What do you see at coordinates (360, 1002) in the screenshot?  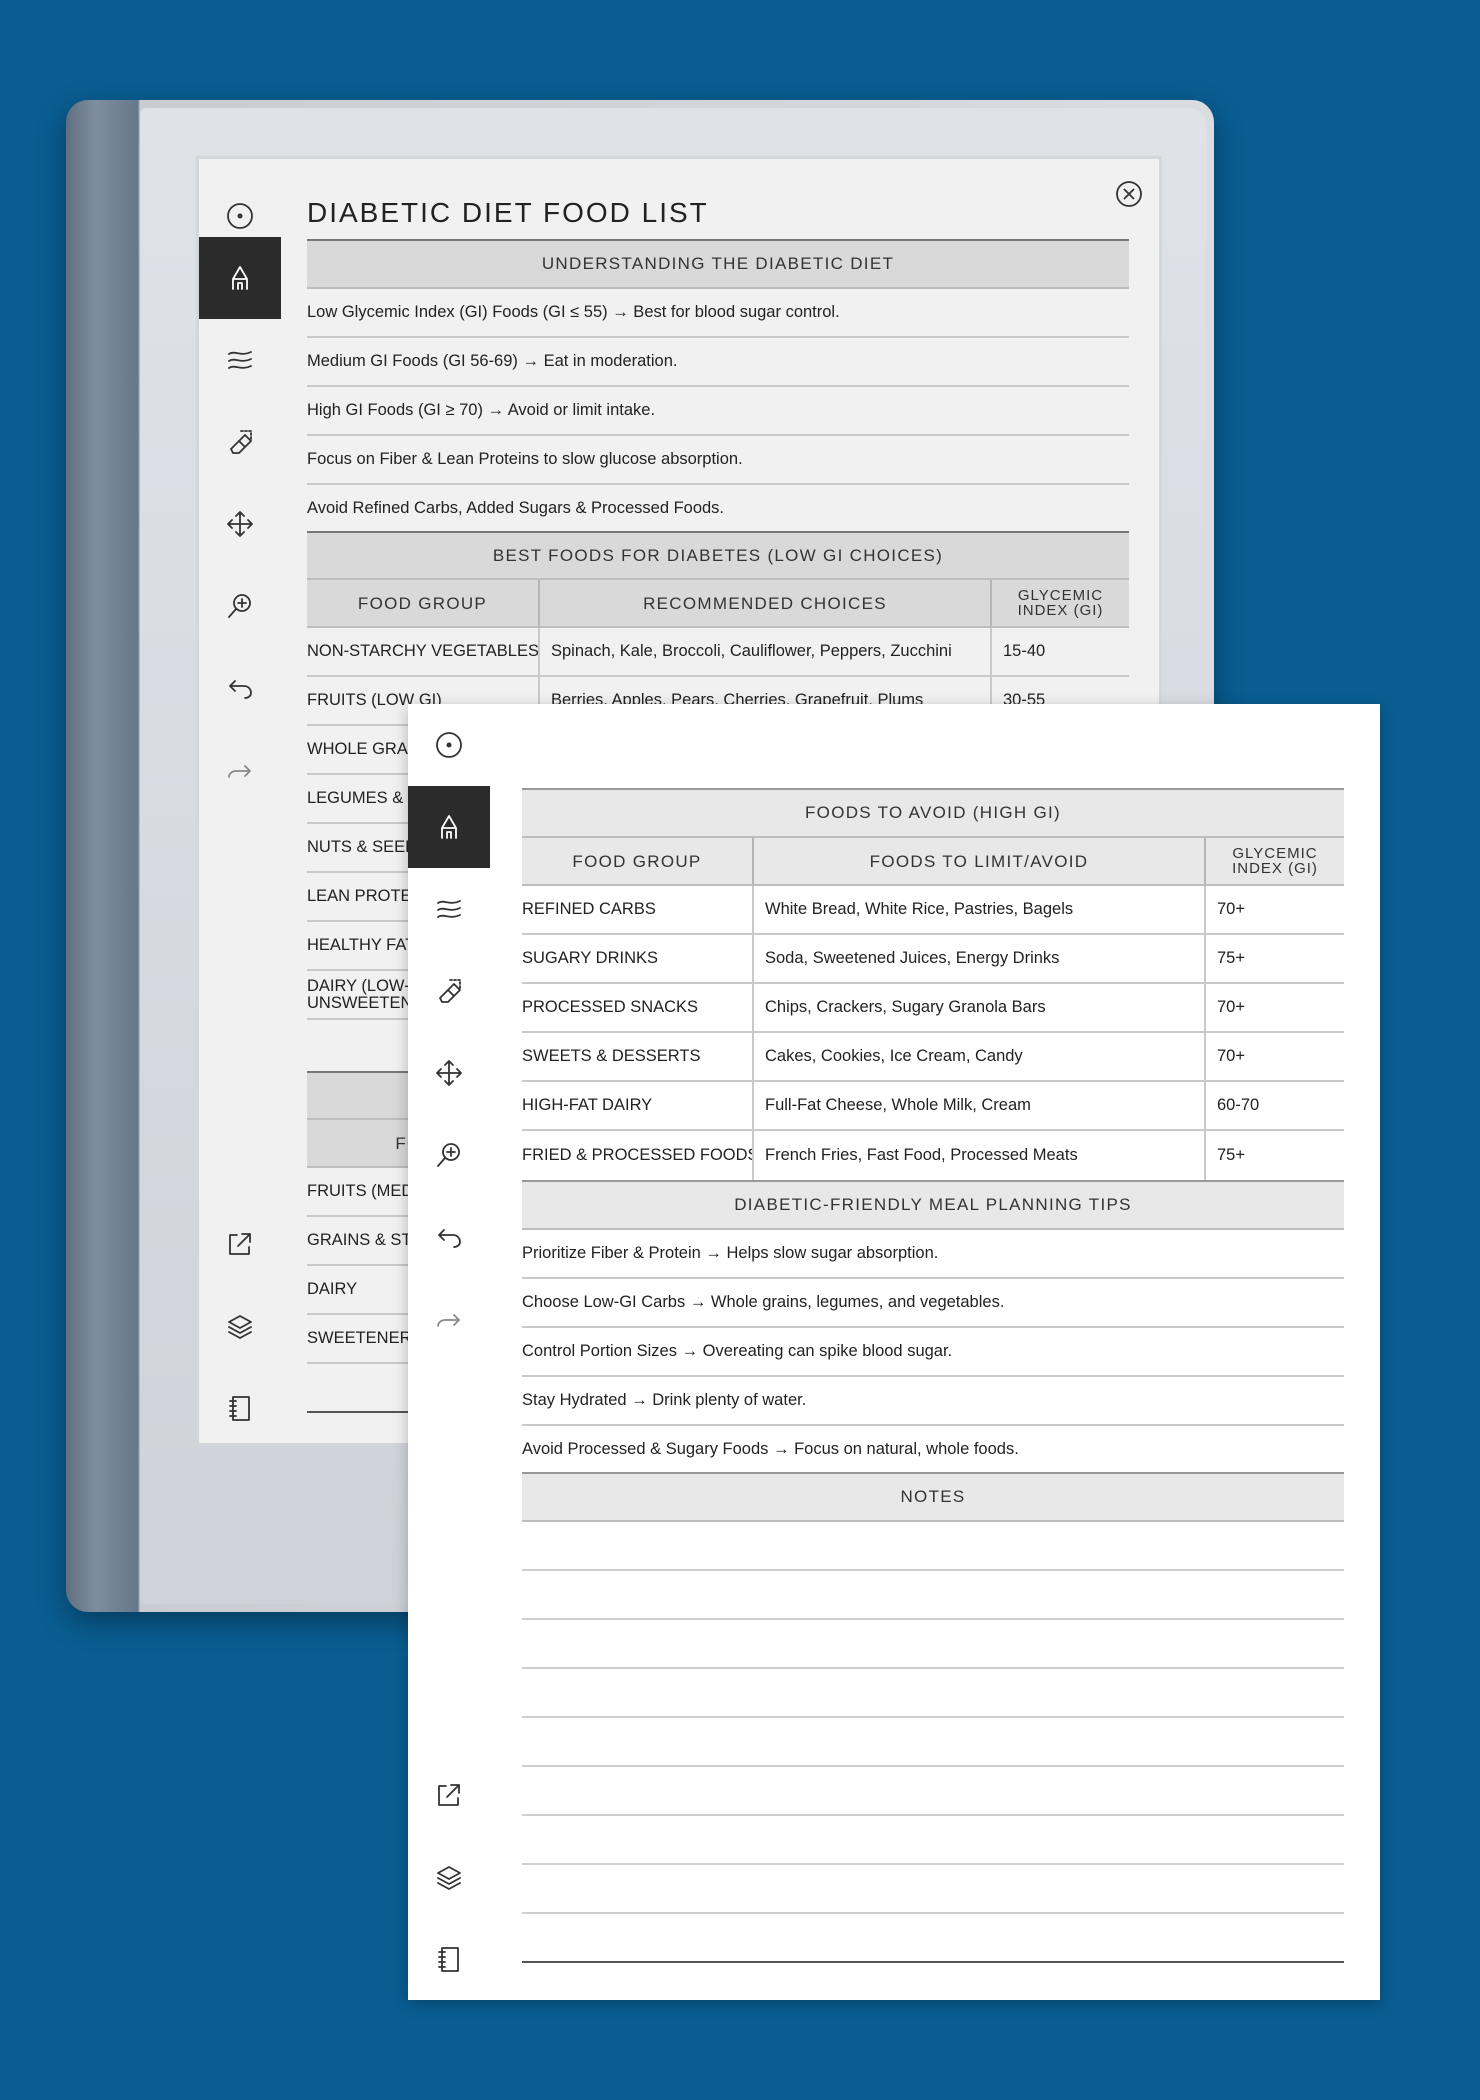 I see `cell-food-group: UNSWEETEN` at bounding box center [360, 1002].